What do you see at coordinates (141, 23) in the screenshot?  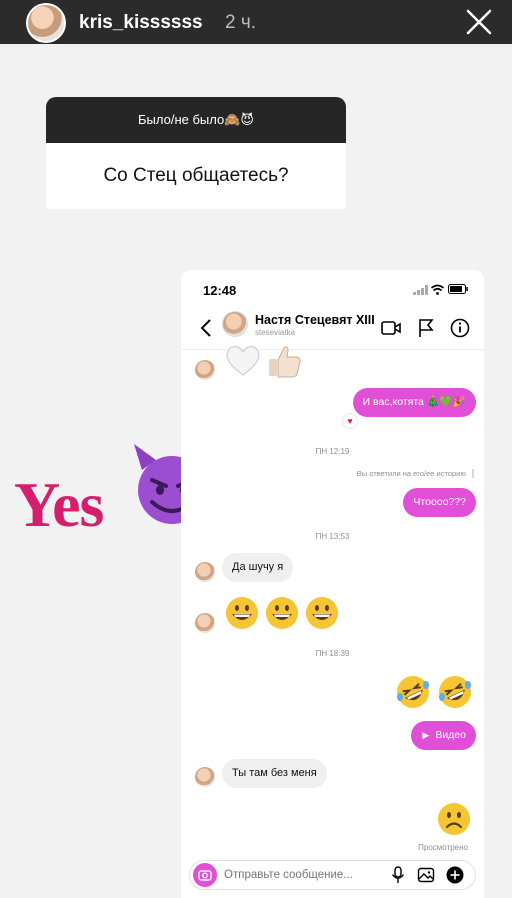 I see `story-username: kris_kissssss` at bounding box center [141, 23].